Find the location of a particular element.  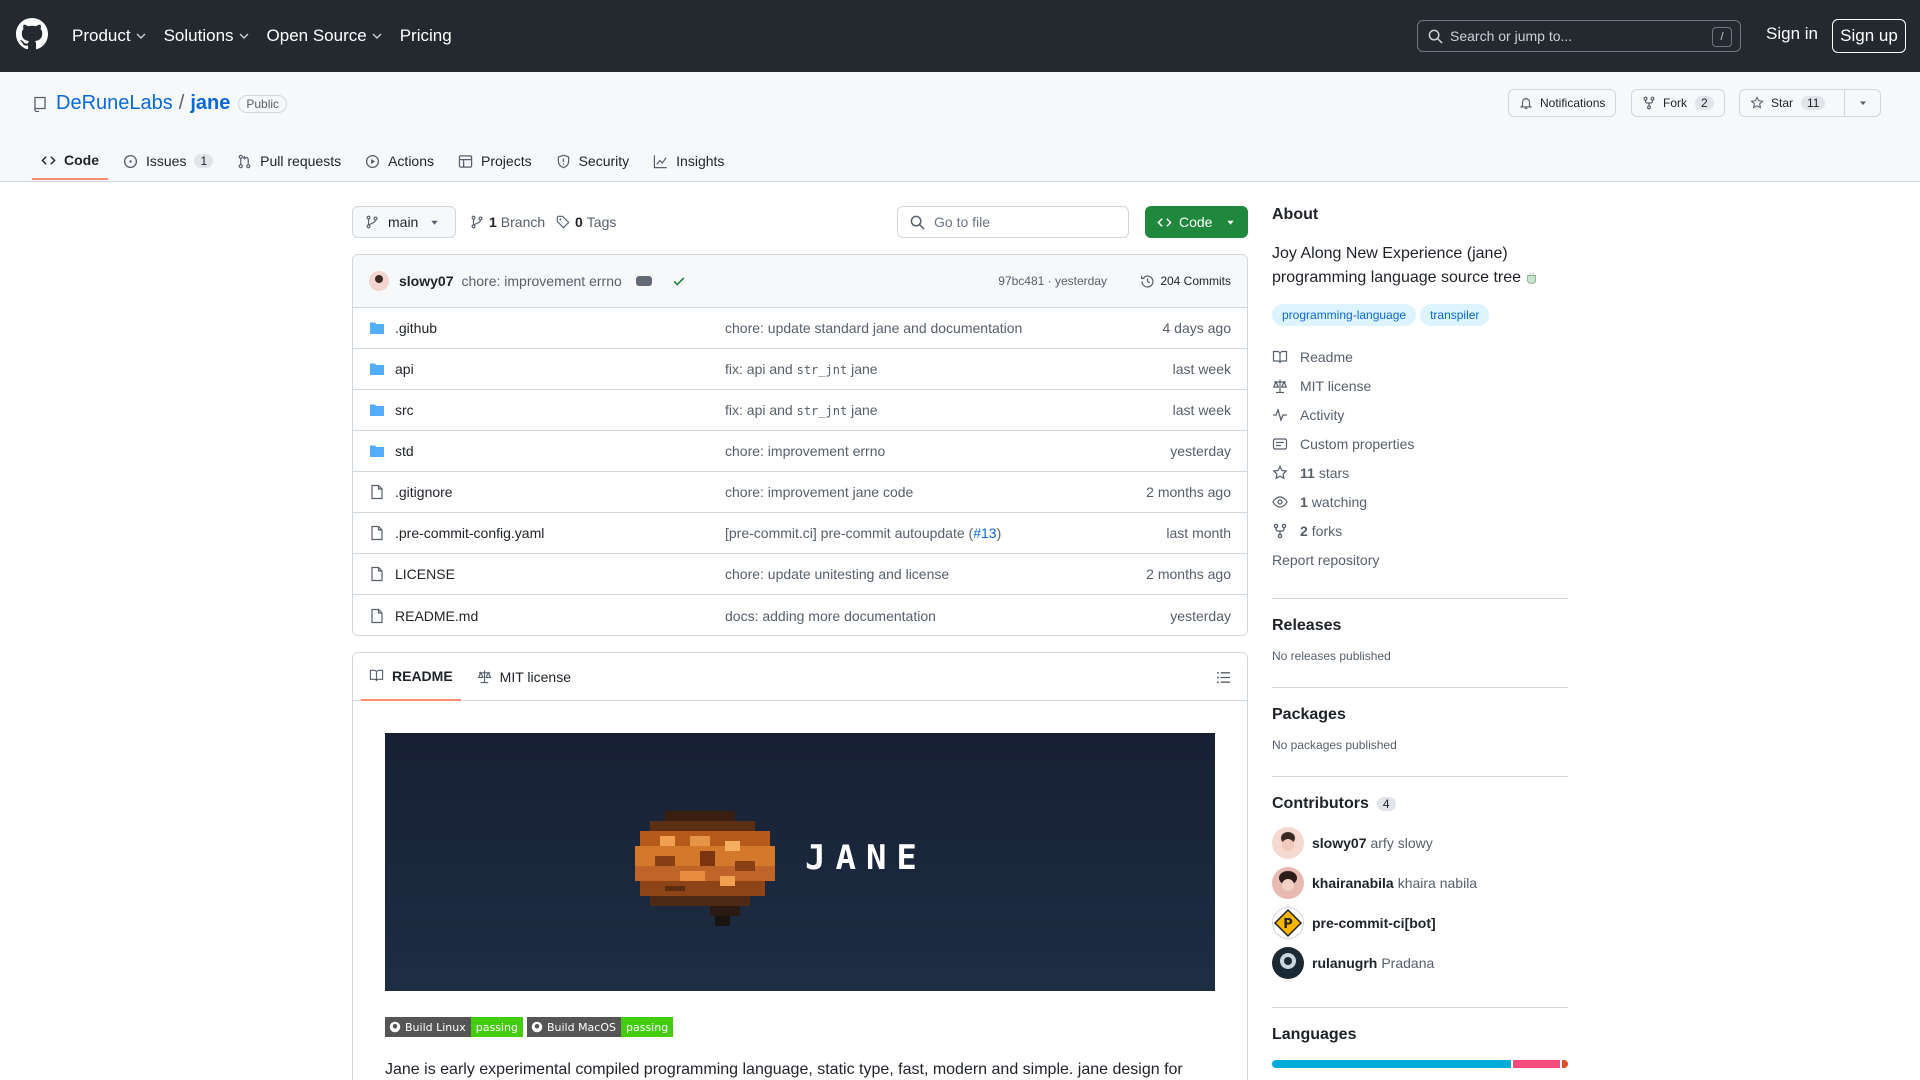

topic-tag: transpiler is located at coordinates (1455, 315).